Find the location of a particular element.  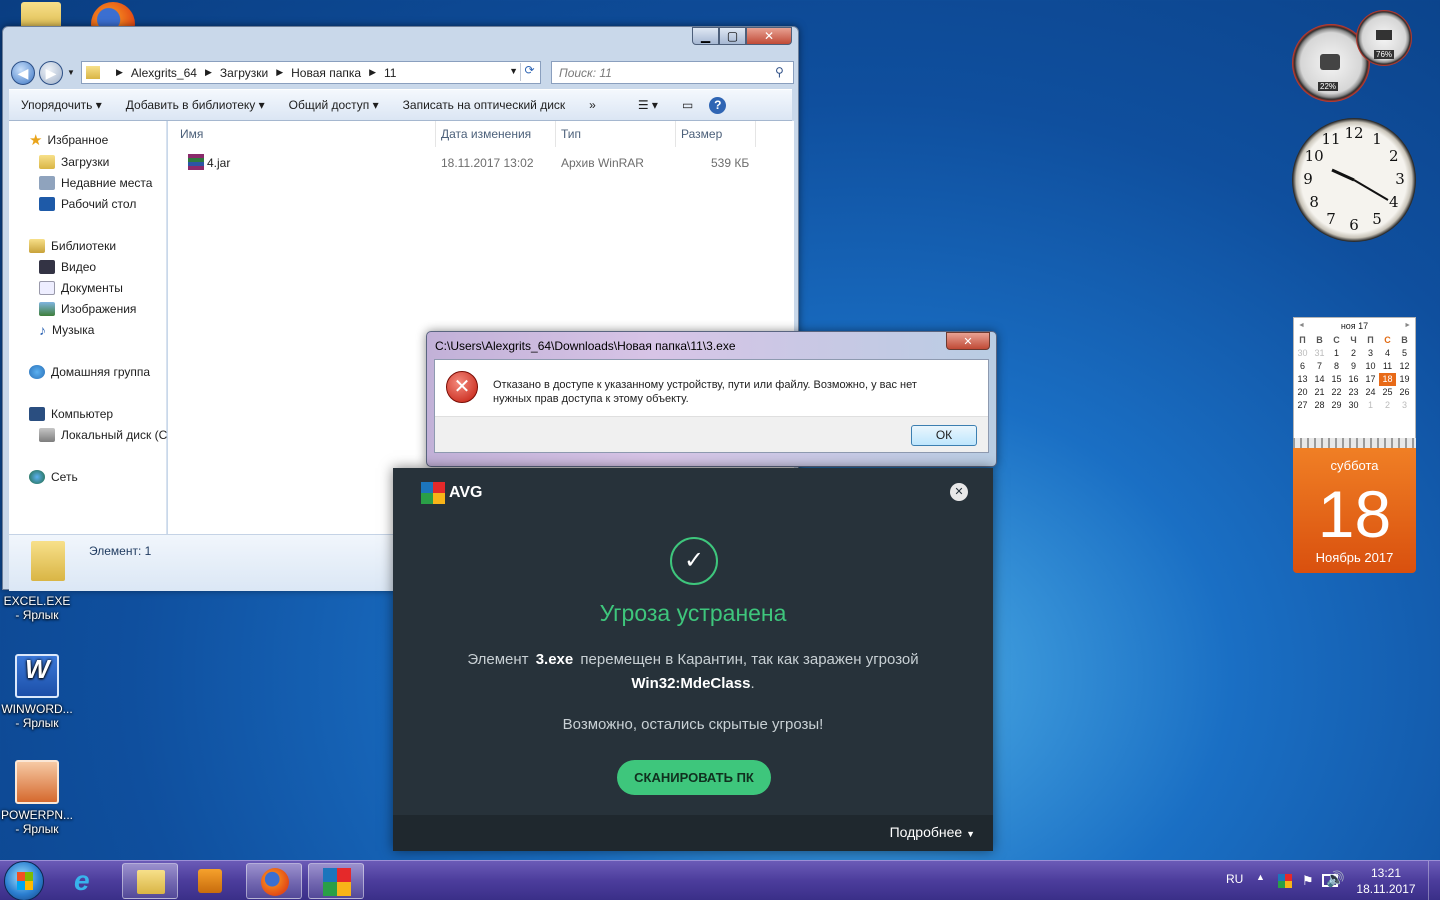

nav-homegroup: Домашняя группа is located at coordinates (89, 372).